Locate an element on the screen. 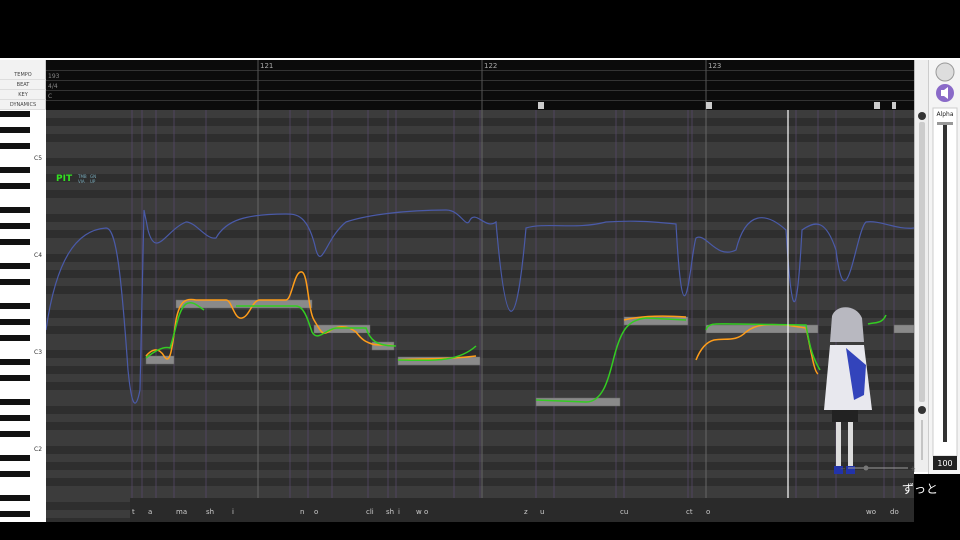  scroll-thumb is located at coordinates (922, 262).